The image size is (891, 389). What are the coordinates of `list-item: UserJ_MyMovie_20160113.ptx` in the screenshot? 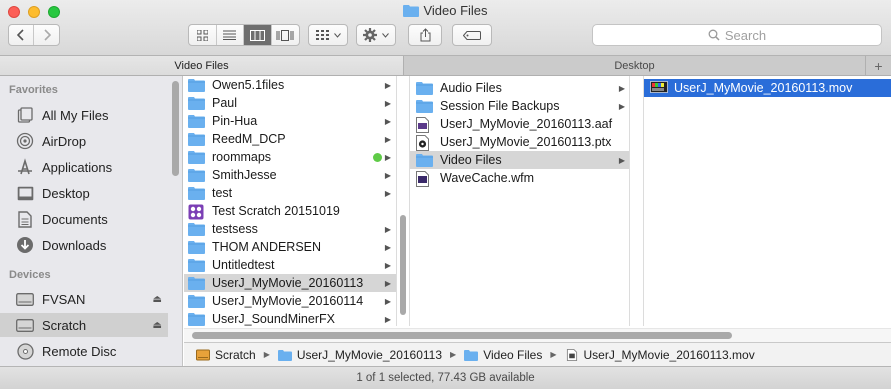 It's located at (519, 142).